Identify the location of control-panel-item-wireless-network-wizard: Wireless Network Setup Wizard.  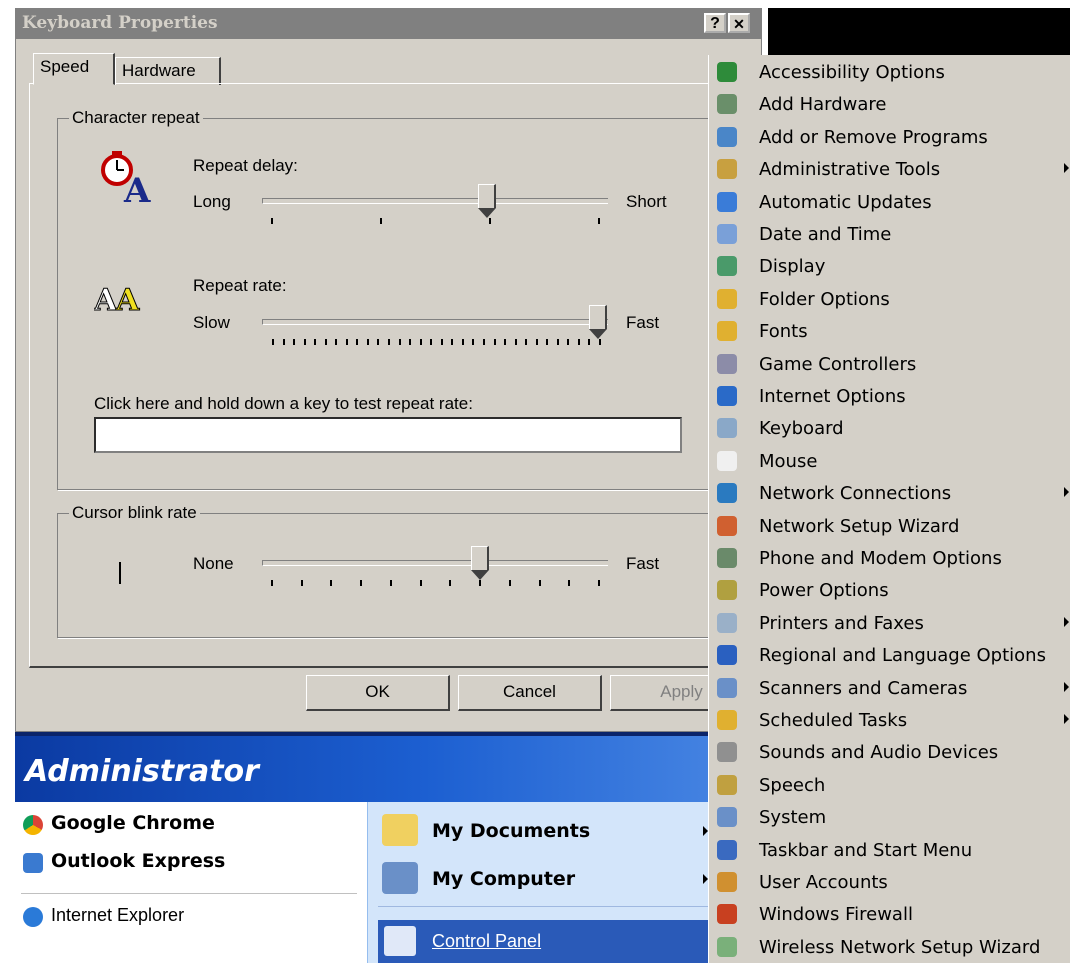
(889, 947).